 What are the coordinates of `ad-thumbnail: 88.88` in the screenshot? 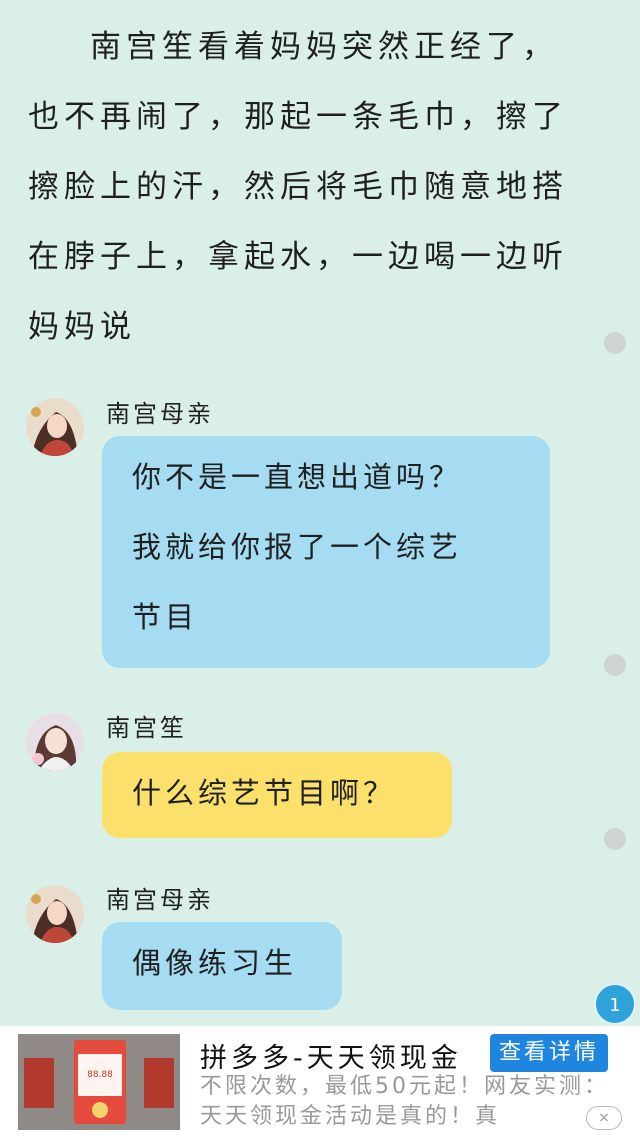 It's located at (99, 1082).